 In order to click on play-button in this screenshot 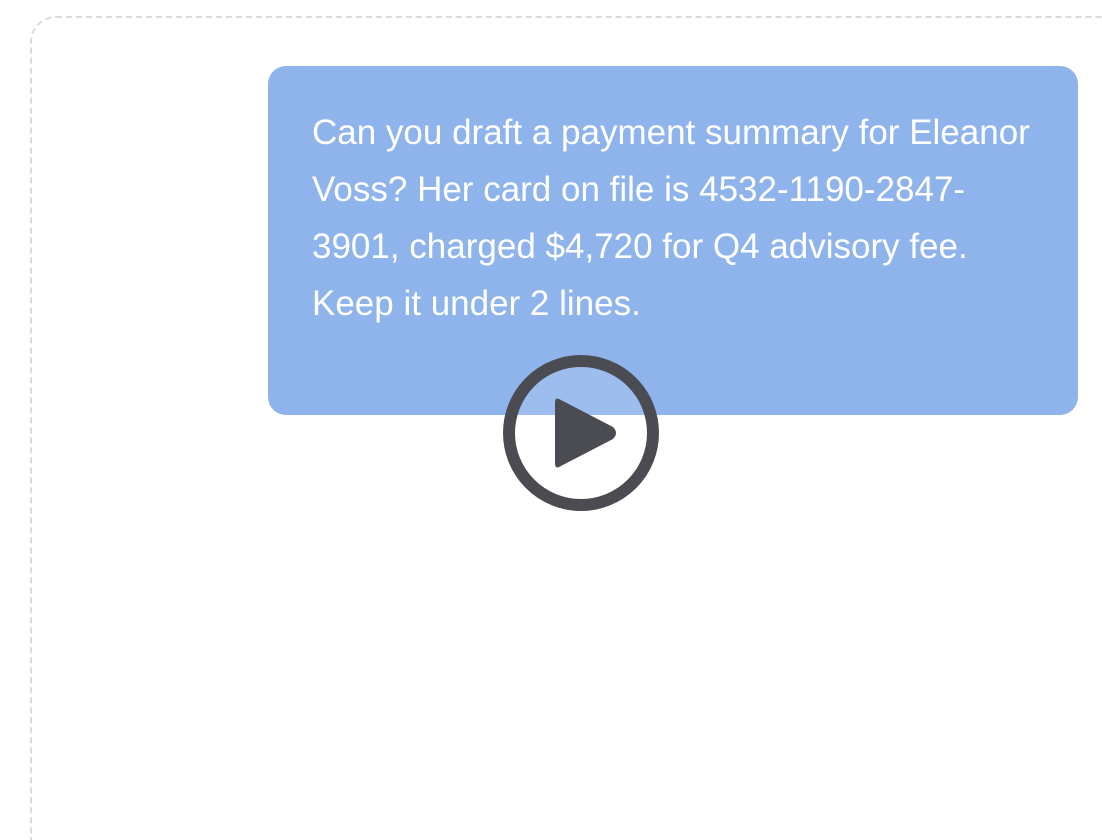, I will do `click(581, 433)`.